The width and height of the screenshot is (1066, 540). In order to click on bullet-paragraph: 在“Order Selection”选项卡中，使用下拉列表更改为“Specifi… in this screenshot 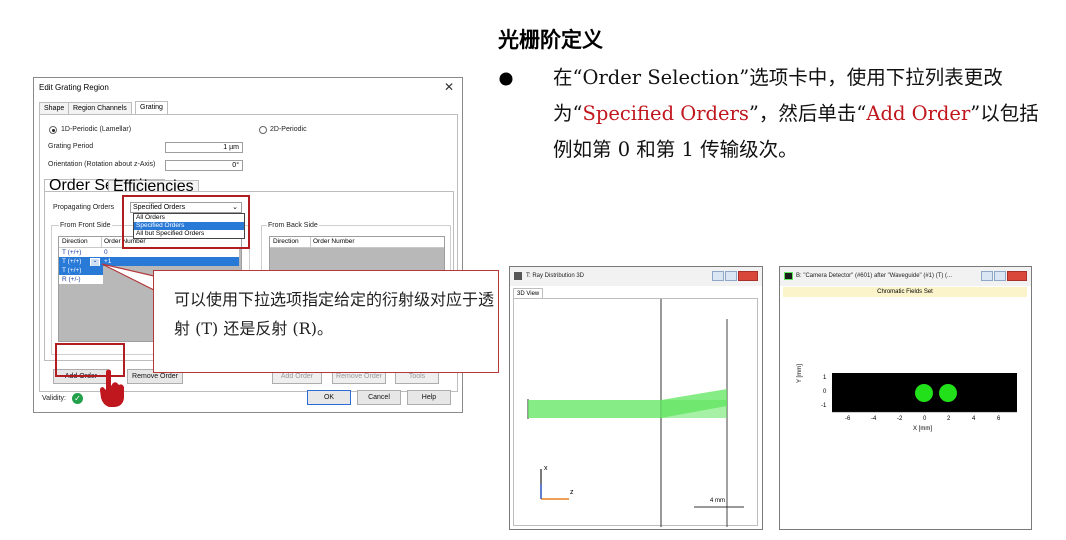, I will do `click(803, 114)`.